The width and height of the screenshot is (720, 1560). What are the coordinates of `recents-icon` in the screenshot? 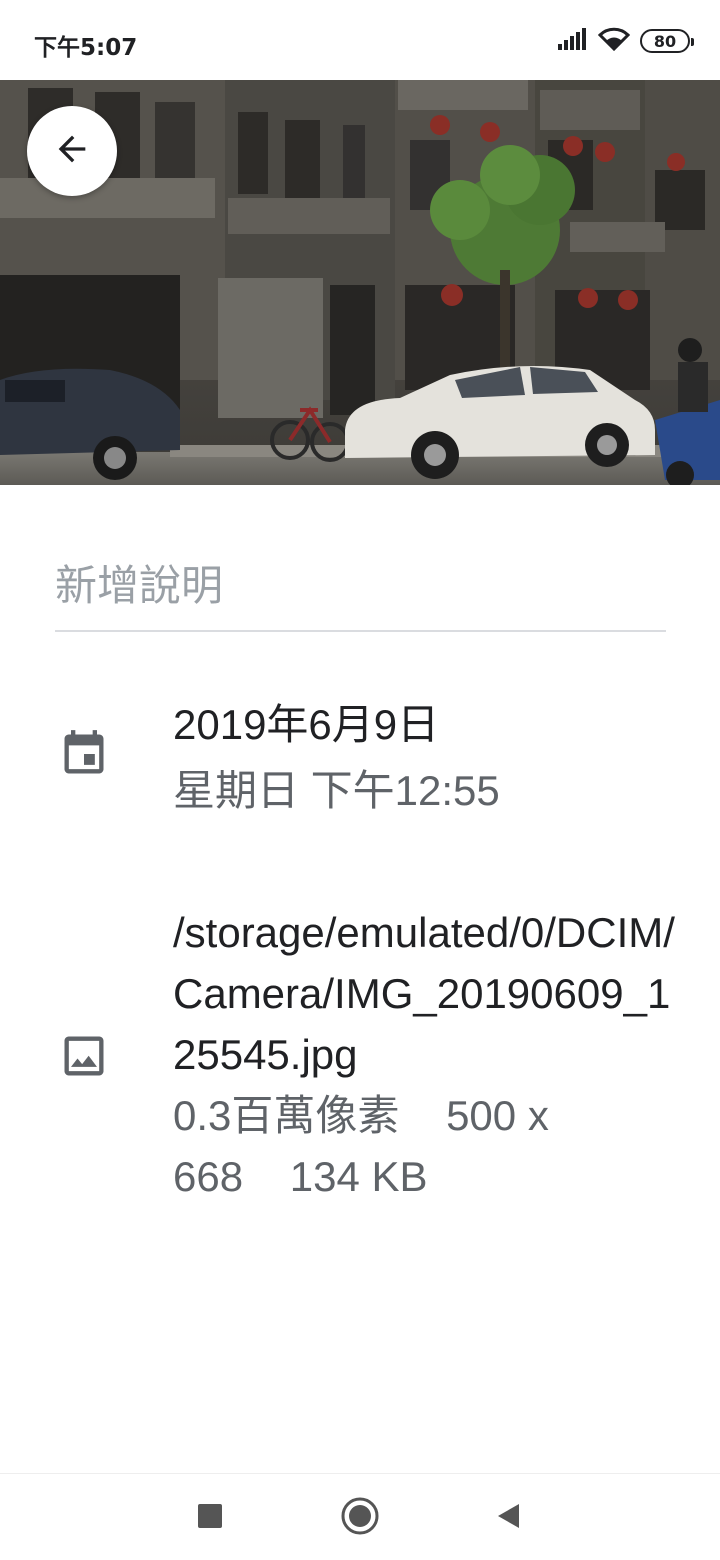 It's located at (210, 1518).